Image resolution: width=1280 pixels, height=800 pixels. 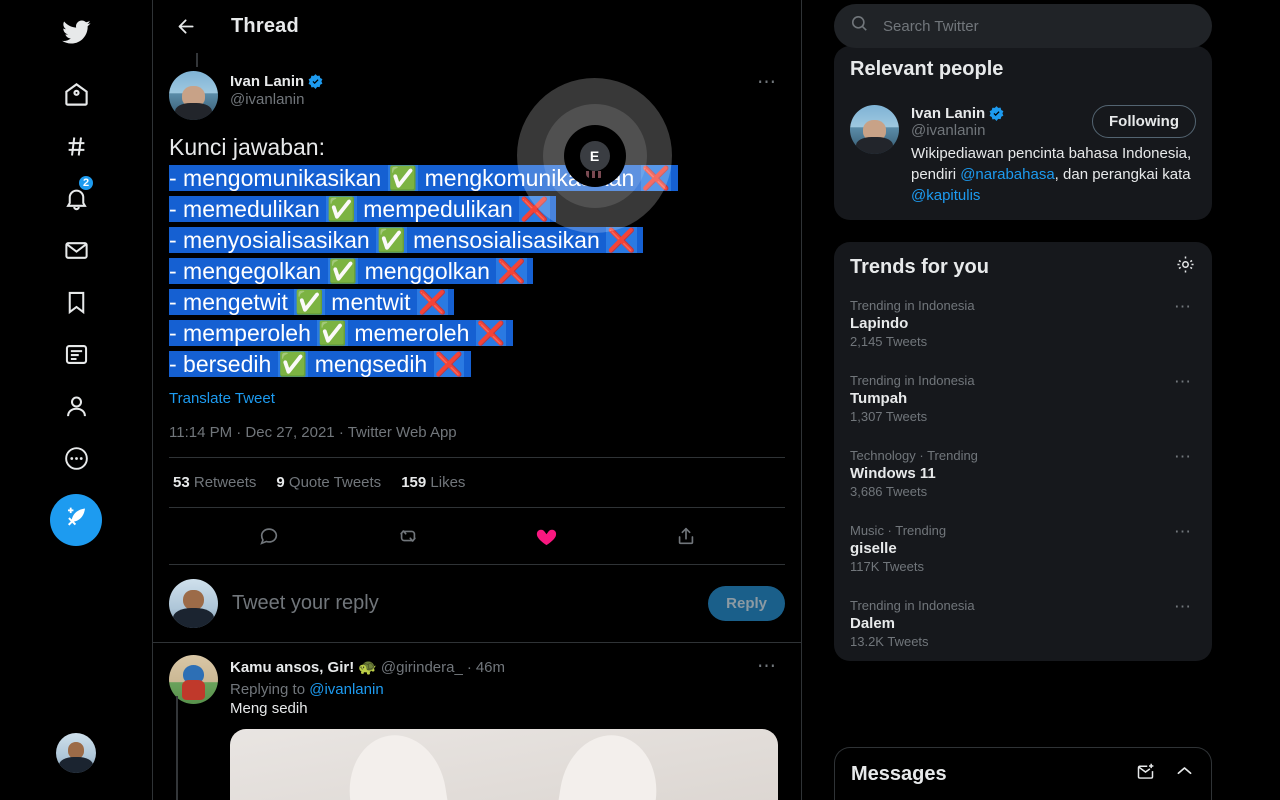 What do you see at coordinates (76, 32) in the screenshot?
I see `twitter-bird-logo` at bounding box center [76, 32].